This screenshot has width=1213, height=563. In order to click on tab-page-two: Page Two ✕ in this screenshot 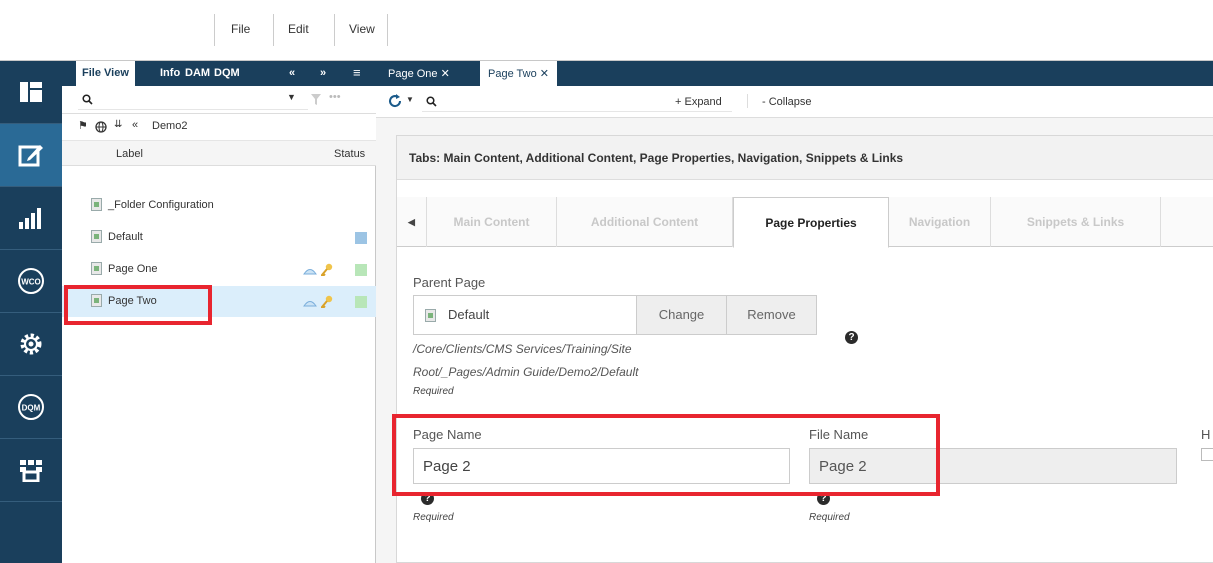, I will do `click(519, 73)`.